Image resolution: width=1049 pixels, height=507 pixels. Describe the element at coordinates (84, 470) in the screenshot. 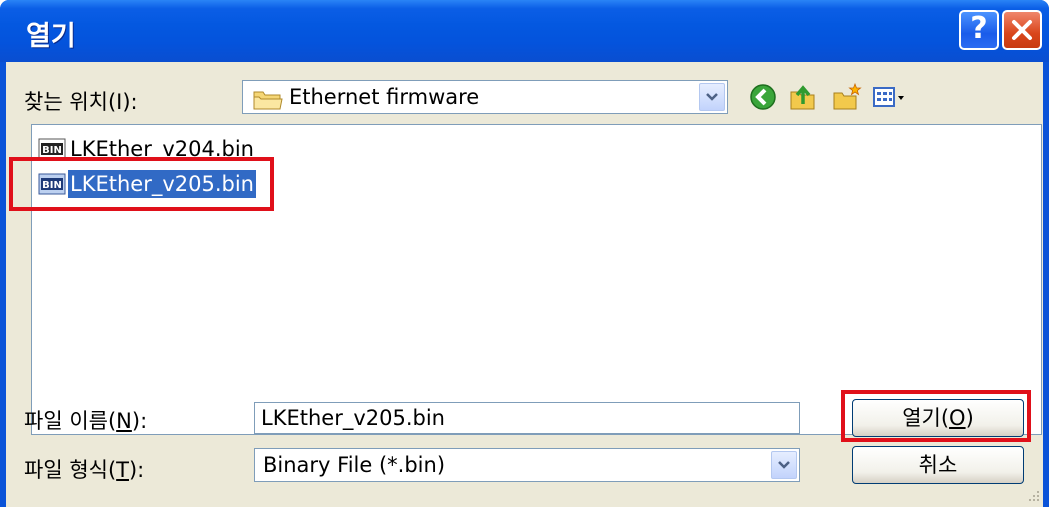

I see `file-type-label: 파일 형식(T):` at that location.